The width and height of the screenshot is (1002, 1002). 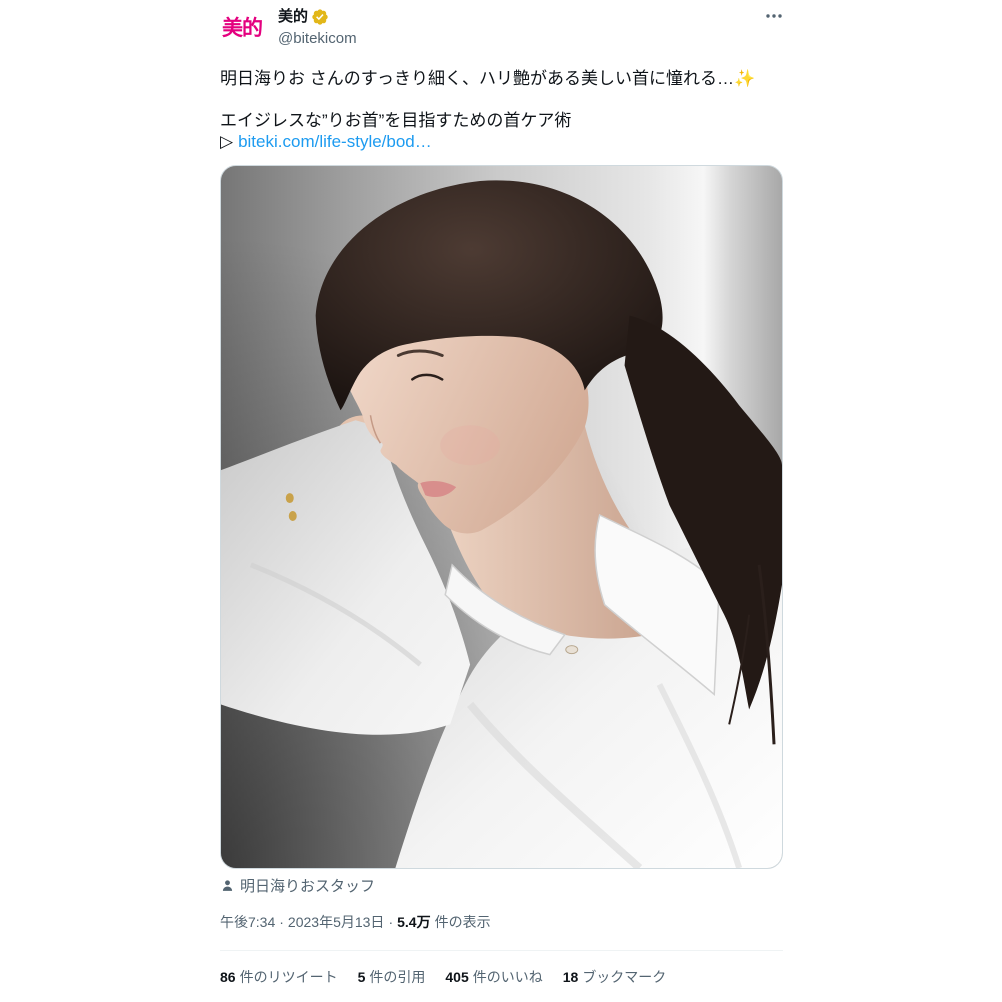 What do you see at coordinates (397, 977) in the screenshot?
I see `stat-label: 件の引用` at bounding box center [397, 977].